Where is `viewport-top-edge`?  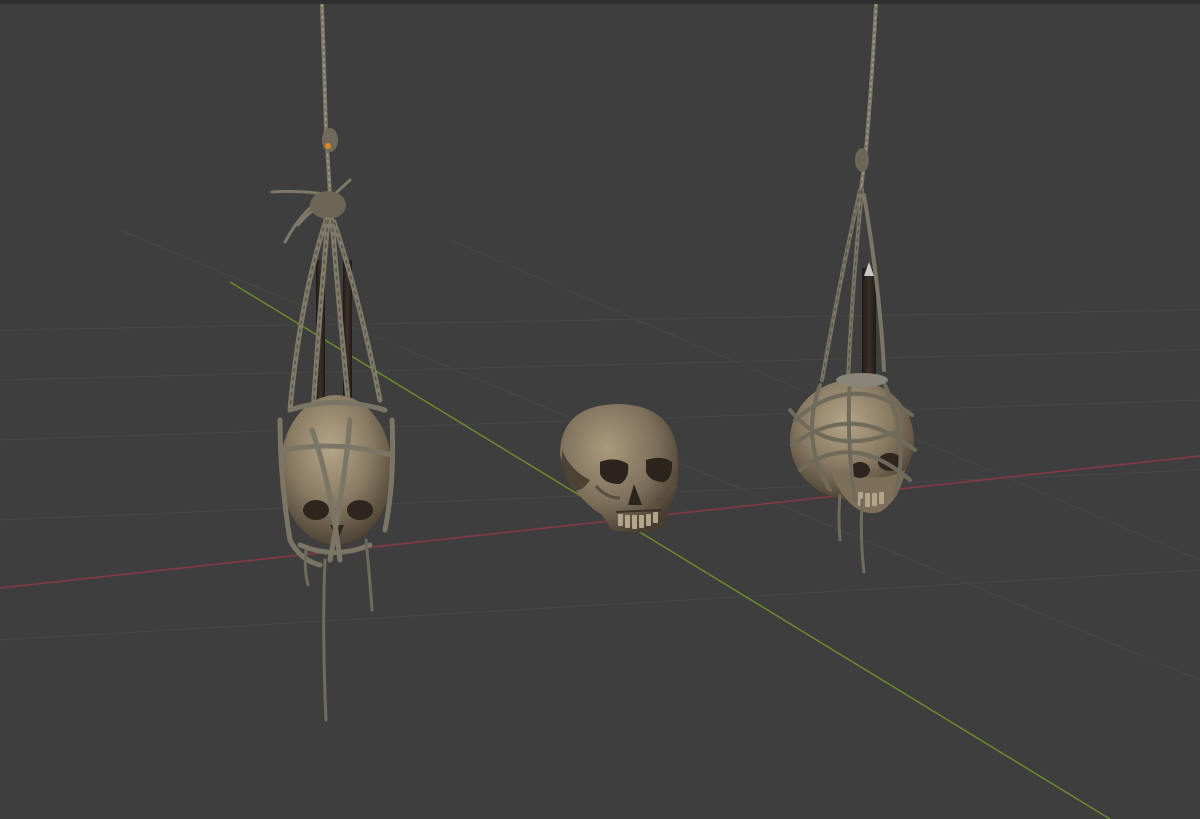 viewport-top-edge is located at coordinates (600, 2).